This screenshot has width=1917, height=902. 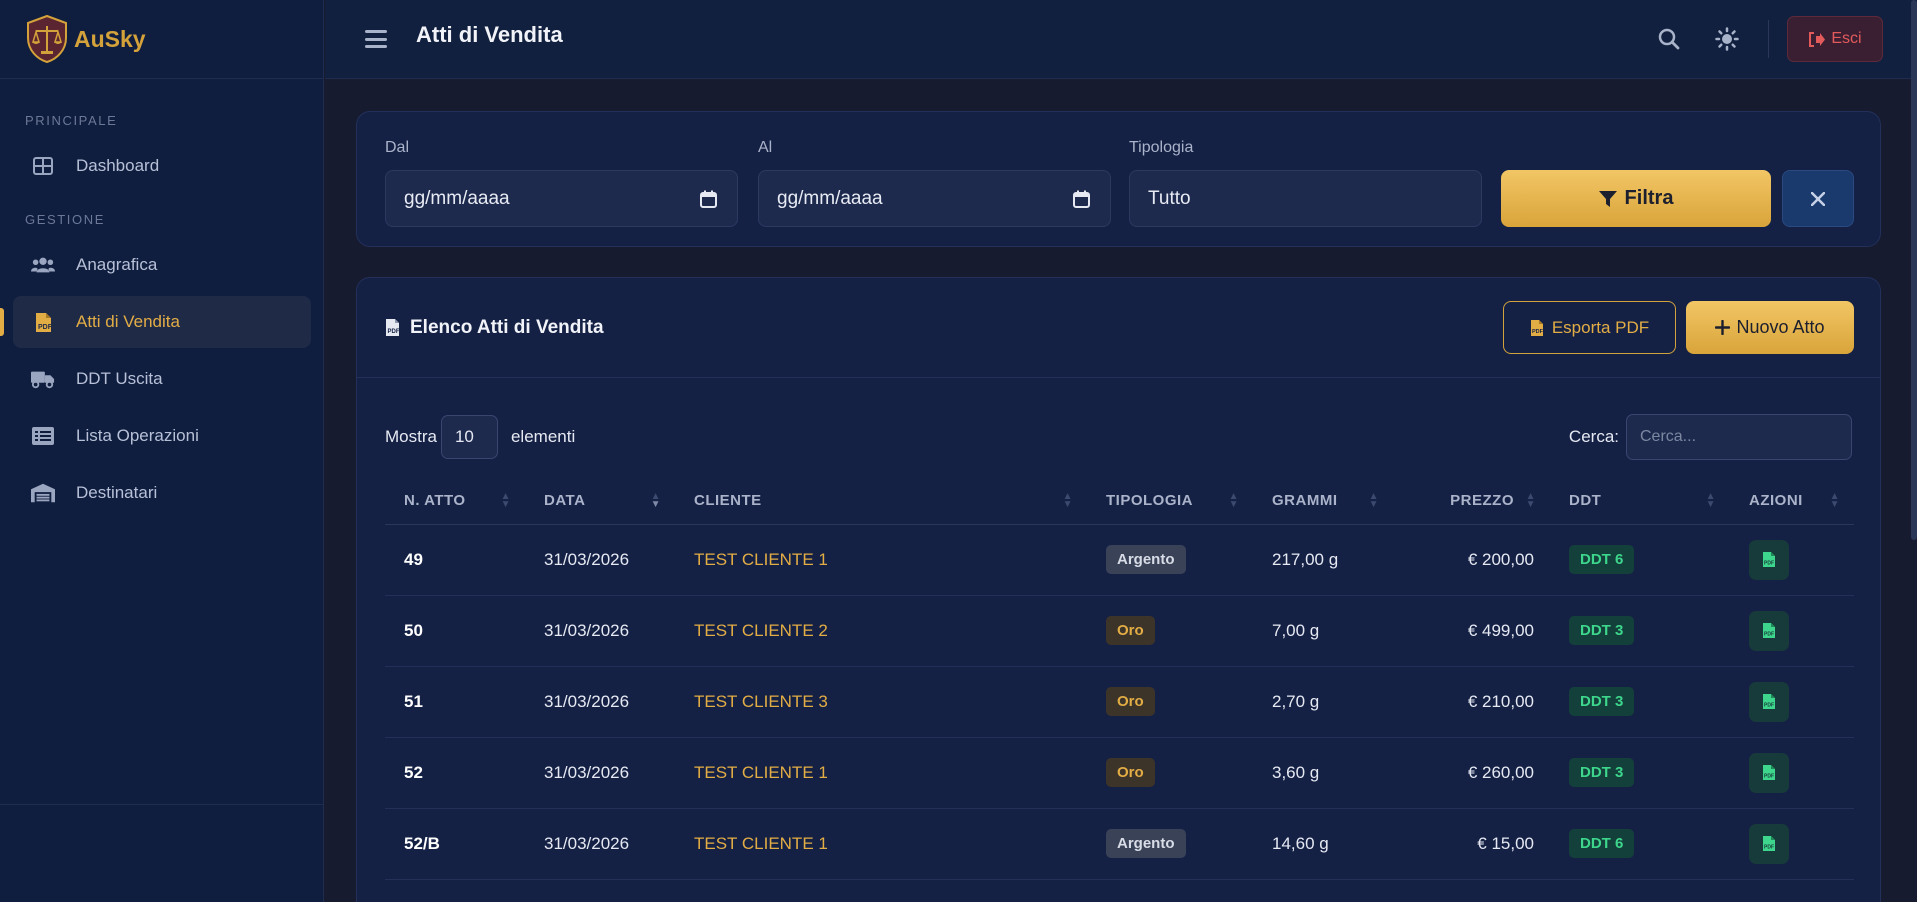 I want to click on column-header-grammi: GRAMMI ▲ ▼, so click(x=1323, y=501).